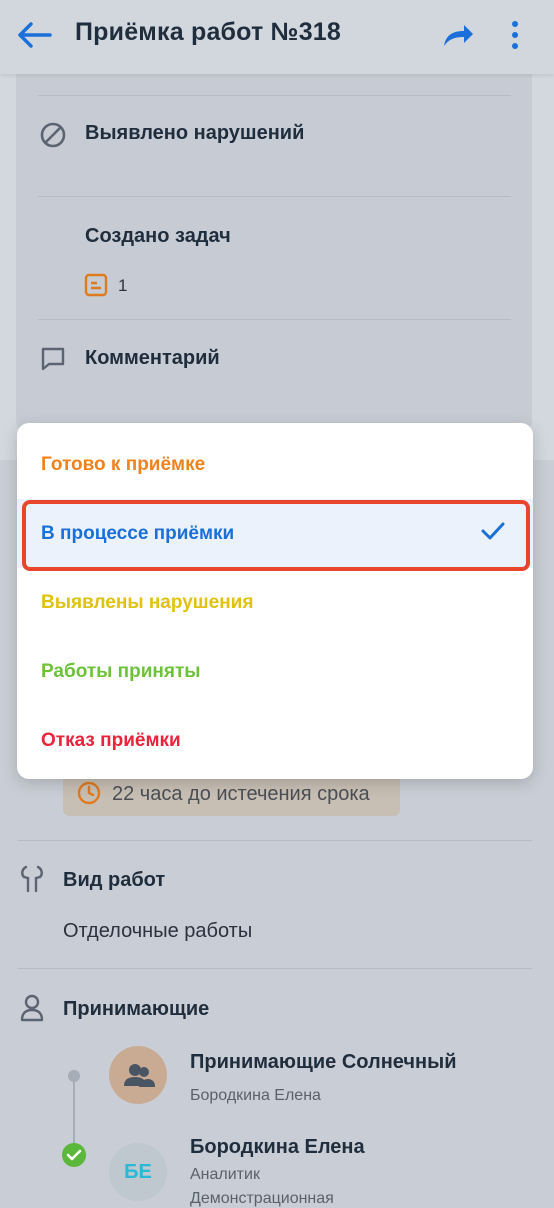  I want to click on menu-item-in-progress: В процессе приёмки, so click(275, 533).